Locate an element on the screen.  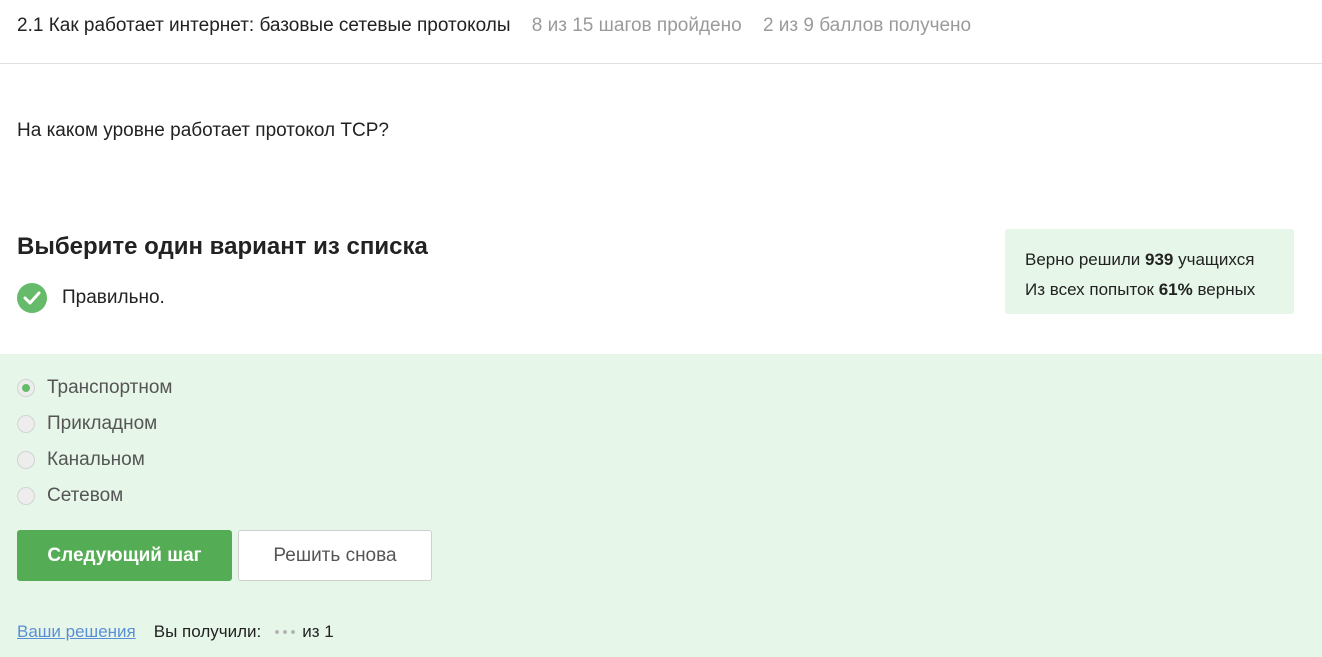
stats-solved-suffix: учащихся is located at coordinates (1214, 259).